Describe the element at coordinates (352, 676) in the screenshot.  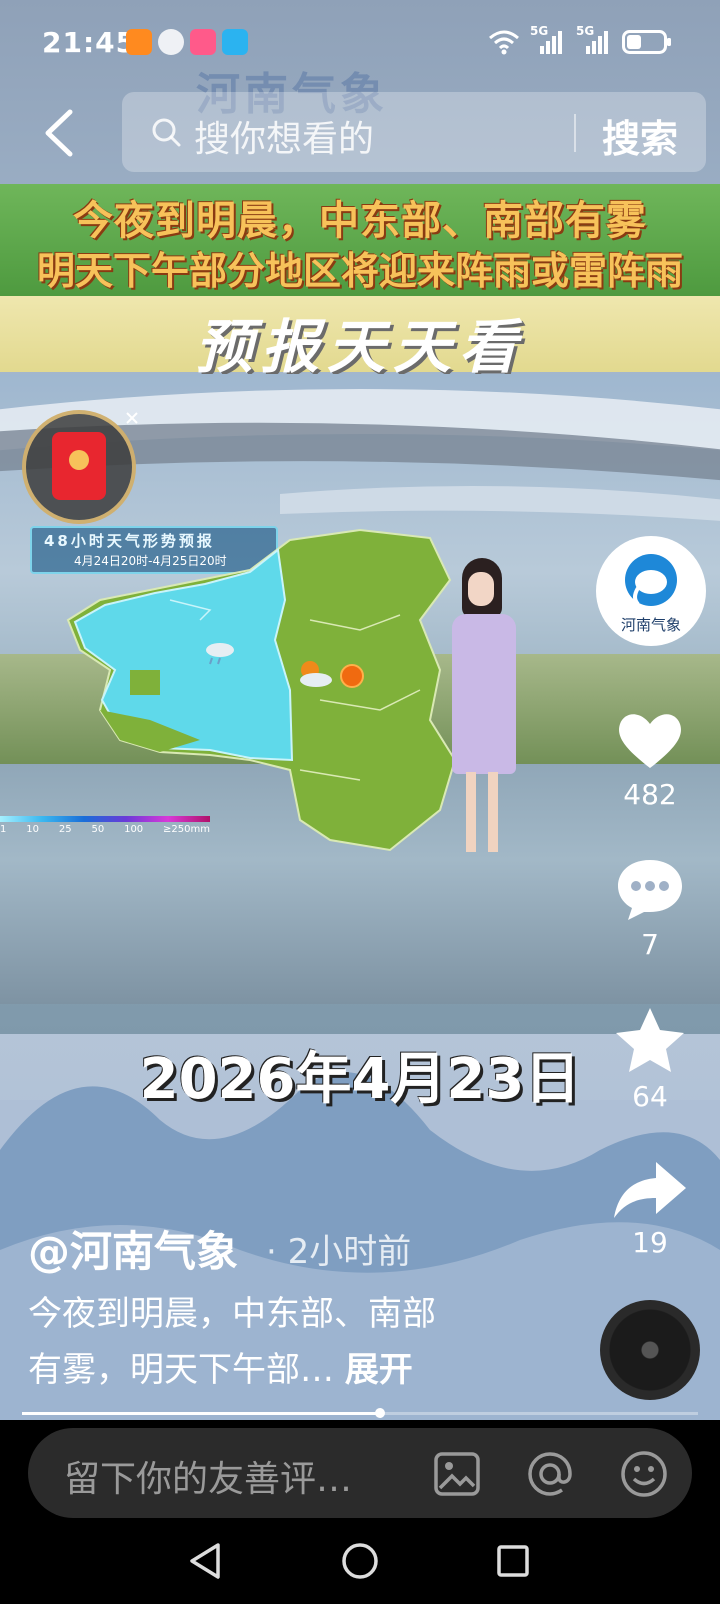
I see `sun-icon` at that location.